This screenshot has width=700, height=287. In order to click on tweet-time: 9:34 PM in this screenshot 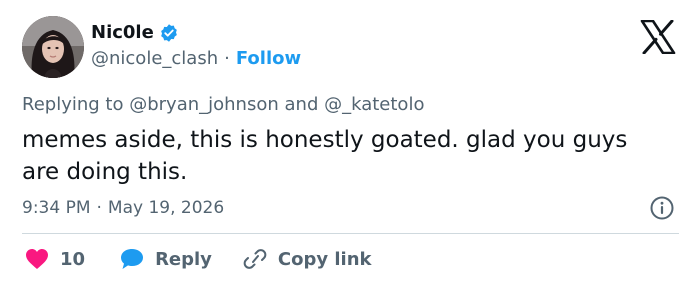, I will do `click(56, 208)`.